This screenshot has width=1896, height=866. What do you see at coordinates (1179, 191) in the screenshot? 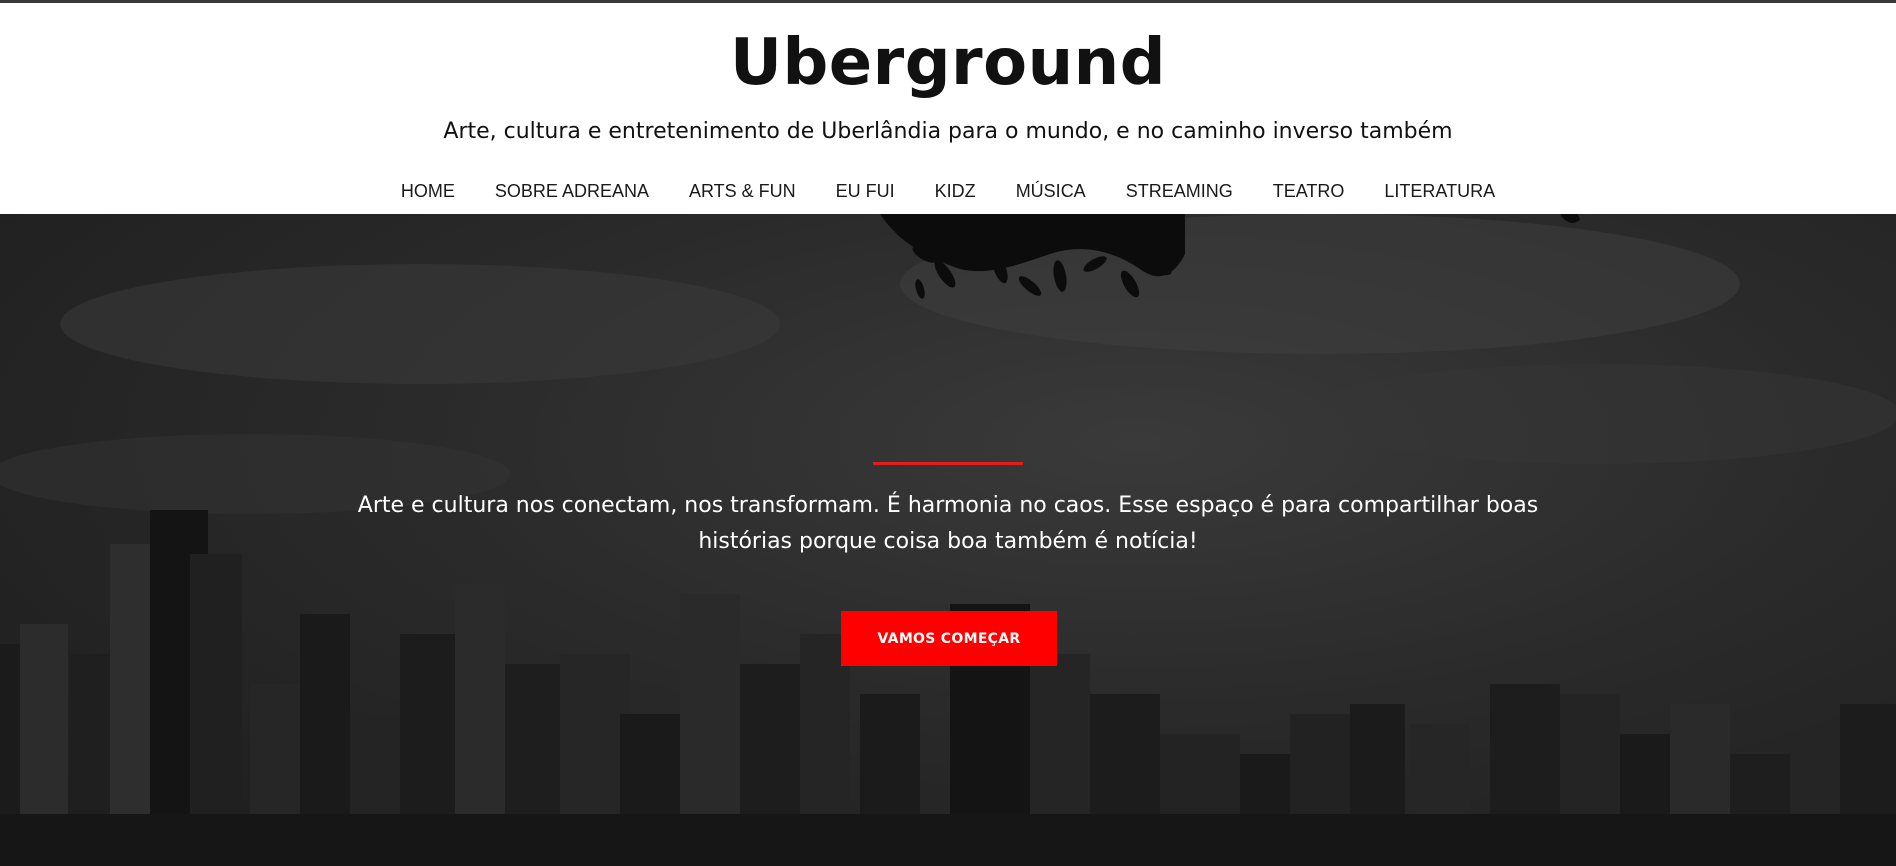
I see `nav-item-streaming: STREAMING` at bounding box center [1179, 191].